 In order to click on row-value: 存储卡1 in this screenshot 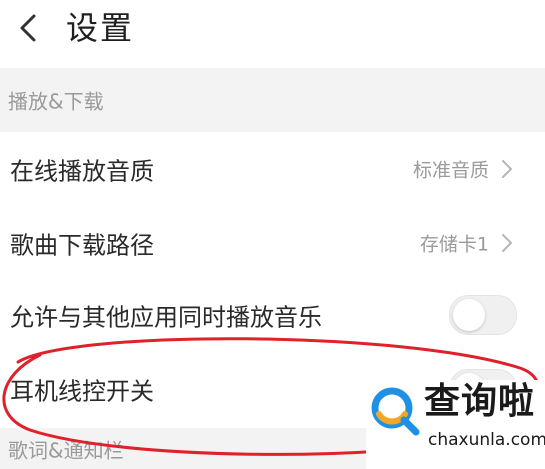, I will do `click(454, 244)`.